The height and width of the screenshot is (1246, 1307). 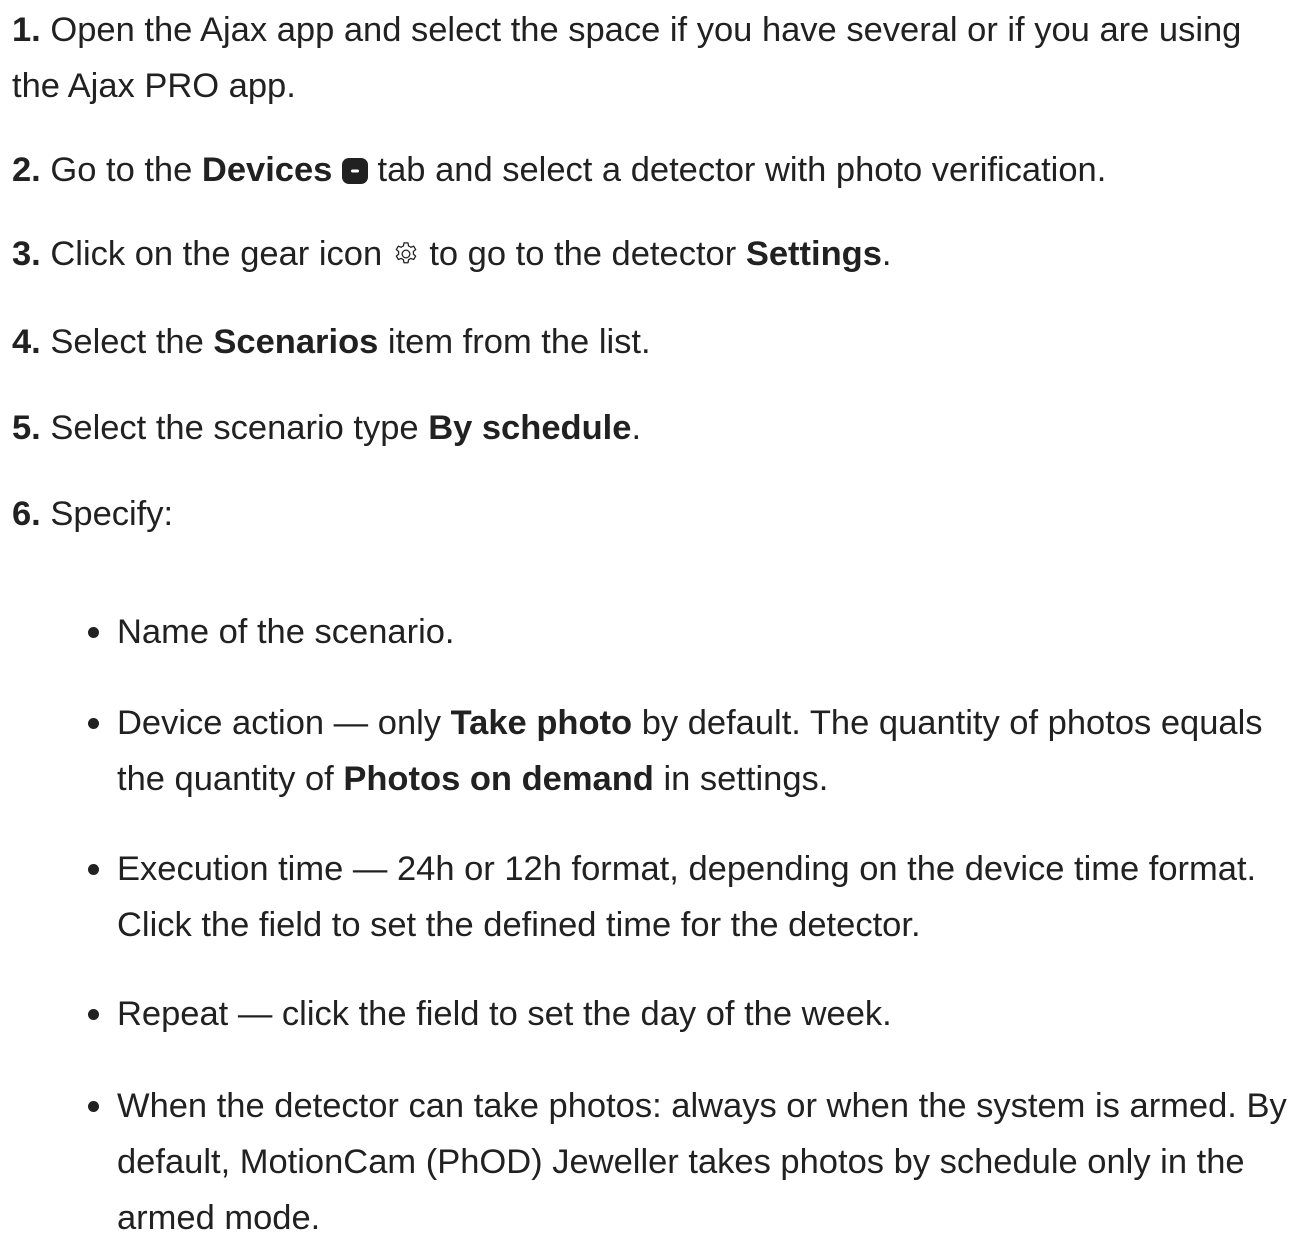 What do you see at coordinates (112, 514) in the screenshot?
I see `step-6-text: Specify:` at bounding box center [112, 514].